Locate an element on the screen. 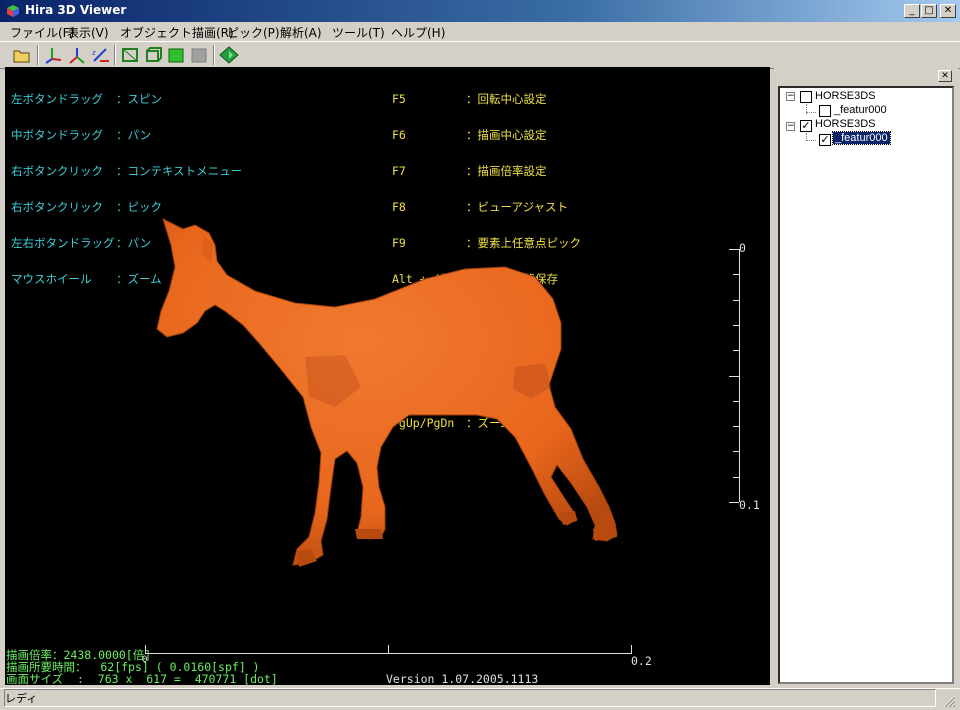 The image size is (960, 710). app-icon is located at coordinates (13, 11).